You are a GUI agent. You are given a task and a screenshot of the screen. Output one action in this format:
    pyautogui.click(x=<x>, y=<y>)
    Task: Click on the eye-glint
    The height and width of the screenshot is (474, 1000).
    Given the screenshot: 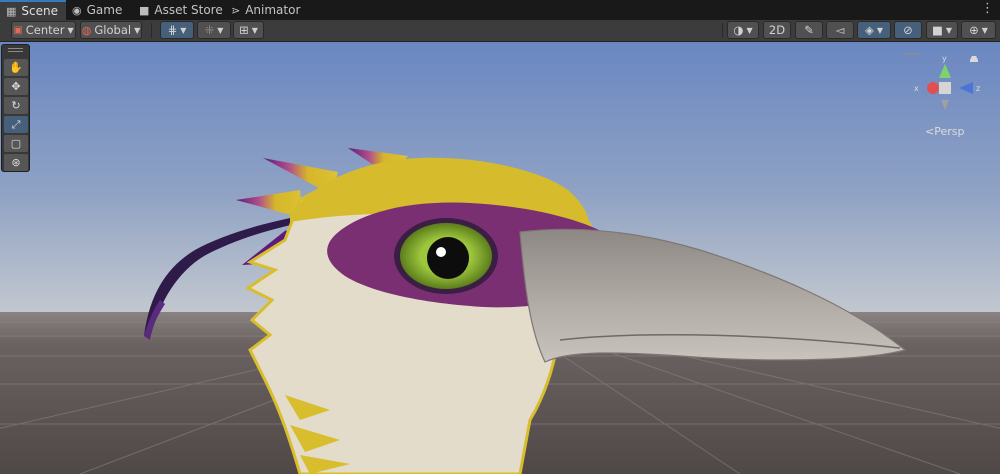 What is the action you would take?
    pyautogui.click(x=441, y=252)
    